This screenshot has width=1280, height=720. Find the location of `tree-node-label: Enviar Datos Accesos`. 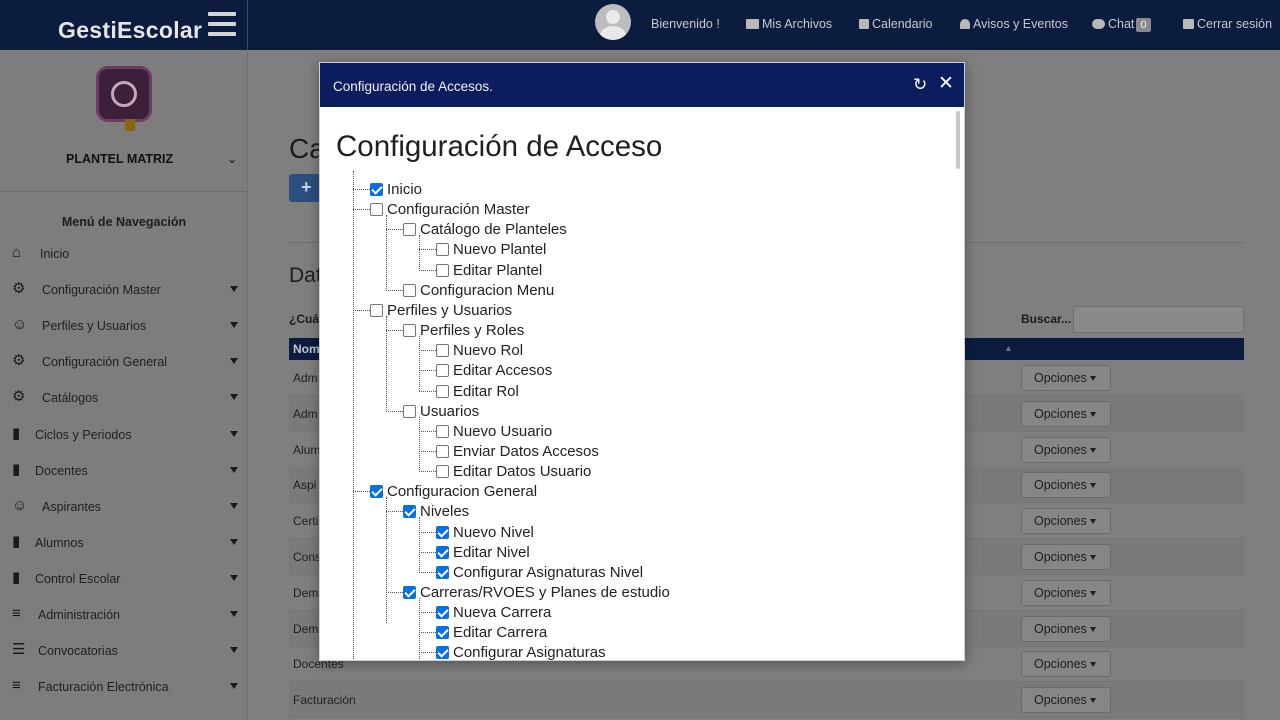

tree-node-label: Enviar Datos Accesos is located at coordinates (526, 451).